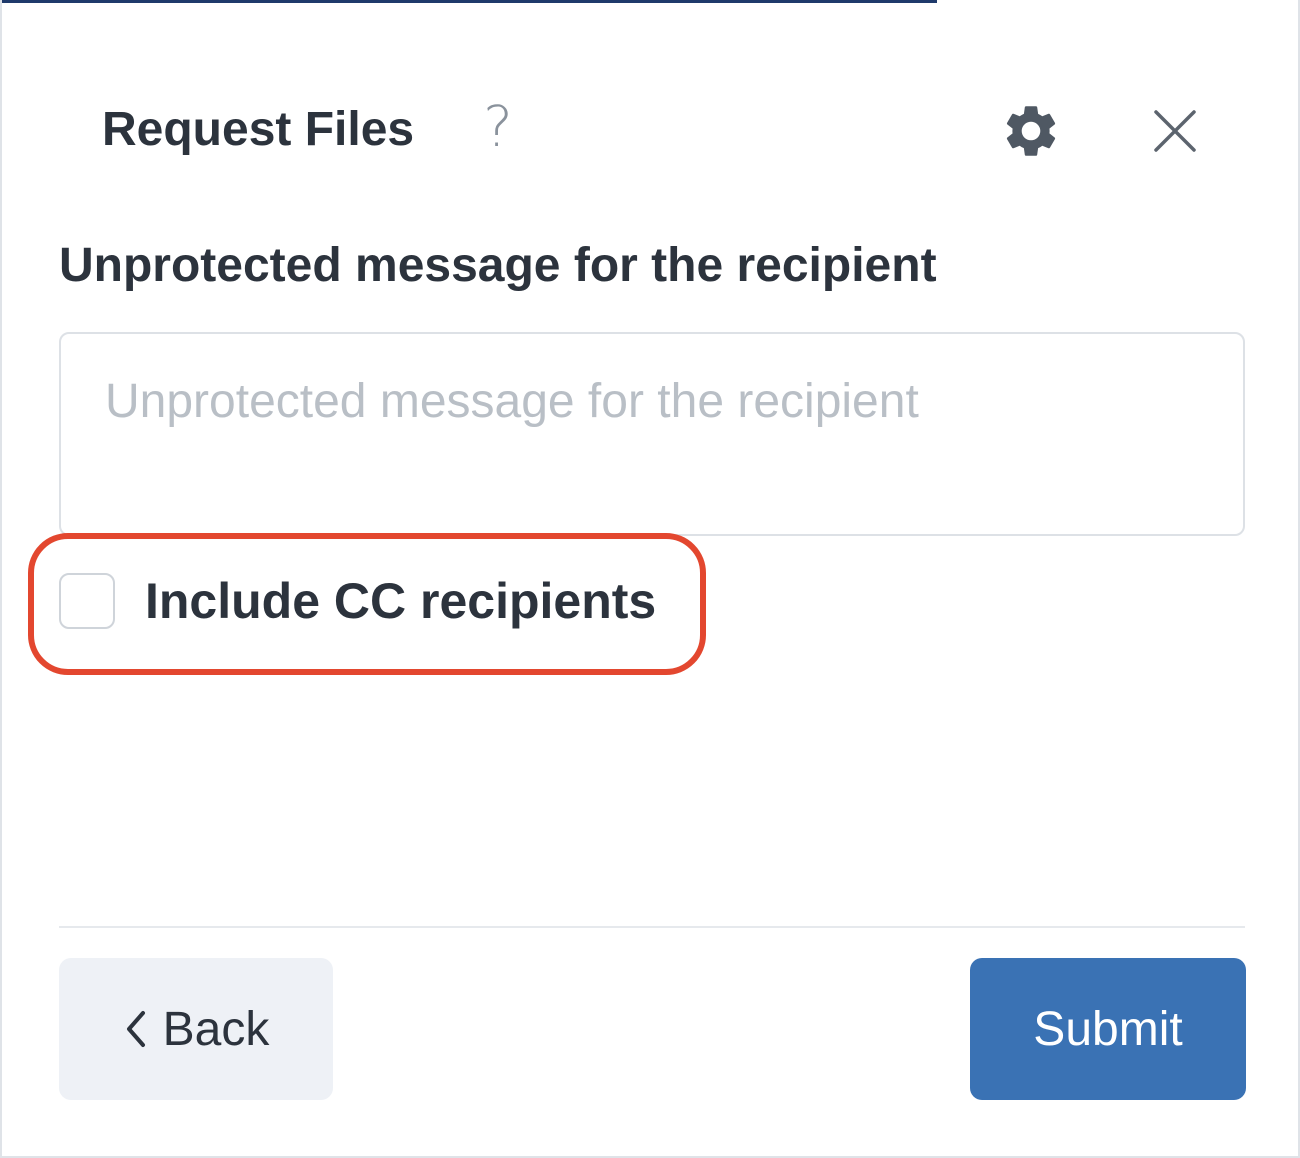 Image resolution: width=1300 pixels, height=1158 pixels. I want to click on footer-divider, so click(652, 927).